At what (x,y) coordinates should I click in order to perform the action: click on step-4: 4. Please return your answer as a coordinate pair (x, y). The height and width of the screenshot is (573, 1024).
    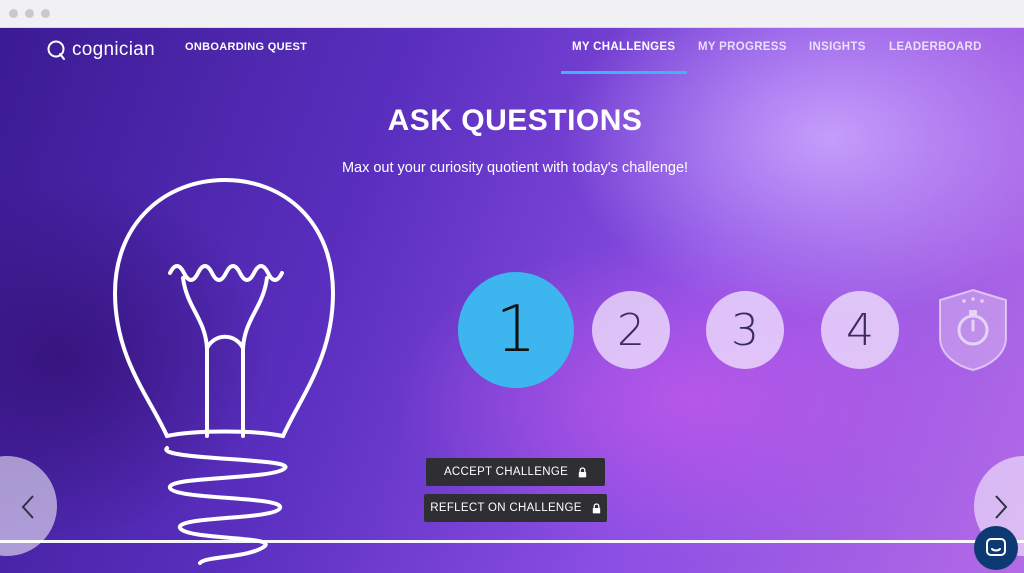
    Looking at the image, I should click on (860, 330).